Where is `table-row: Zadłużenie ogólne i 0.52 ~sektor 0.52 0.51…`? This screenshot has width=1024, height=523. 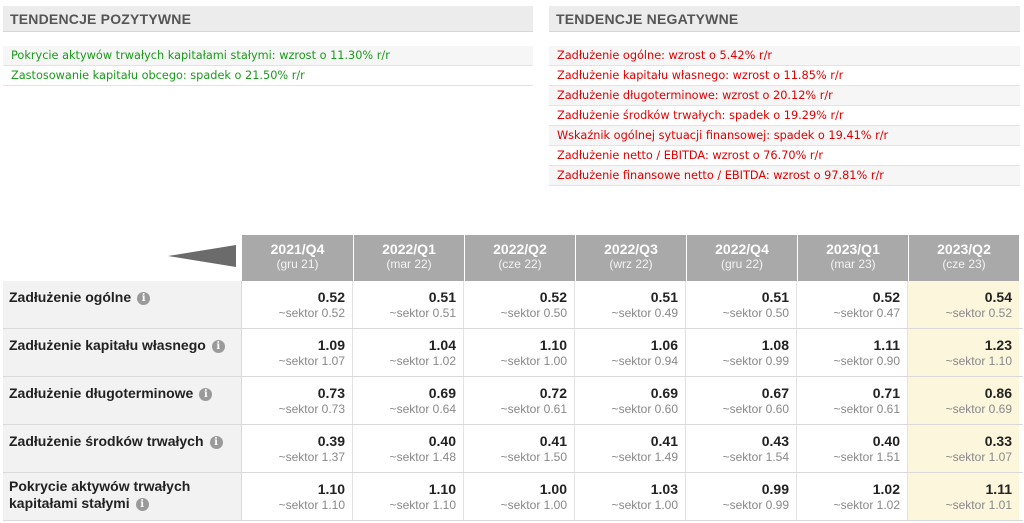 table-row: Zadłużenie ogólne i 0.52 ~sektor 0.52 0.51… is located at coordinates (513, 305).